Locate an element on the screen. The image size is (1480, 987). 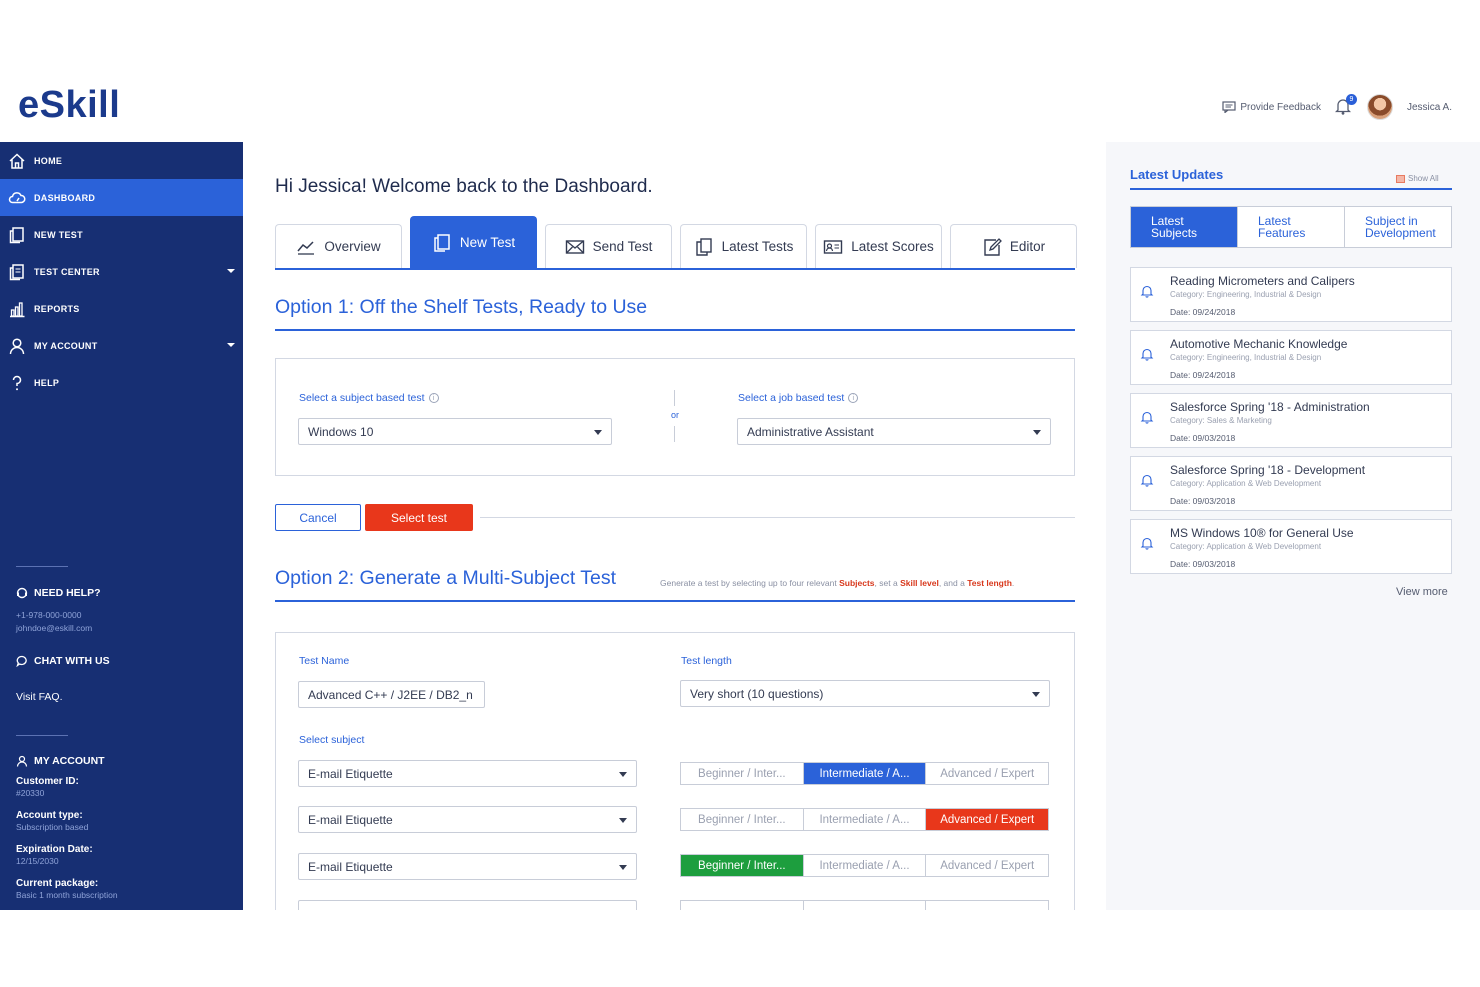
provide-feedback-link: Provide Feedback is located at coordinates (1271, 107).